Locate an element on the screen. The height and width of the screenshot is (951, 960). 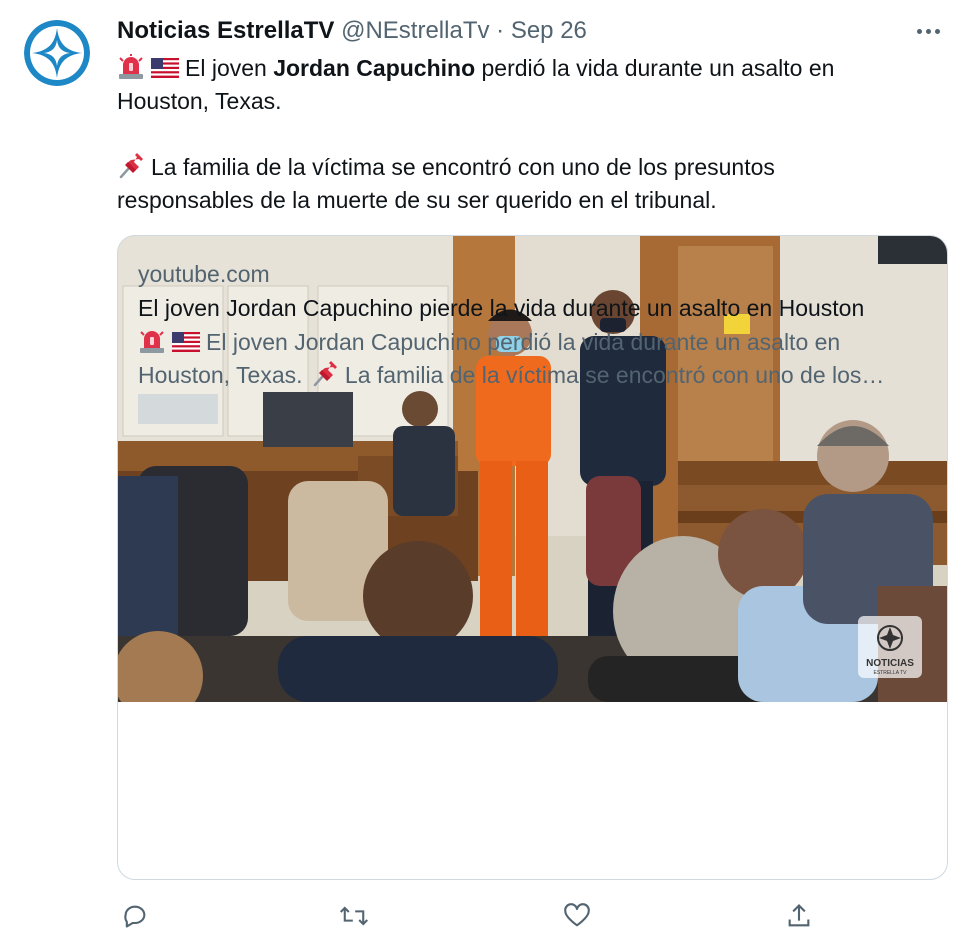
reply-button is located at coordinates (135, 916).